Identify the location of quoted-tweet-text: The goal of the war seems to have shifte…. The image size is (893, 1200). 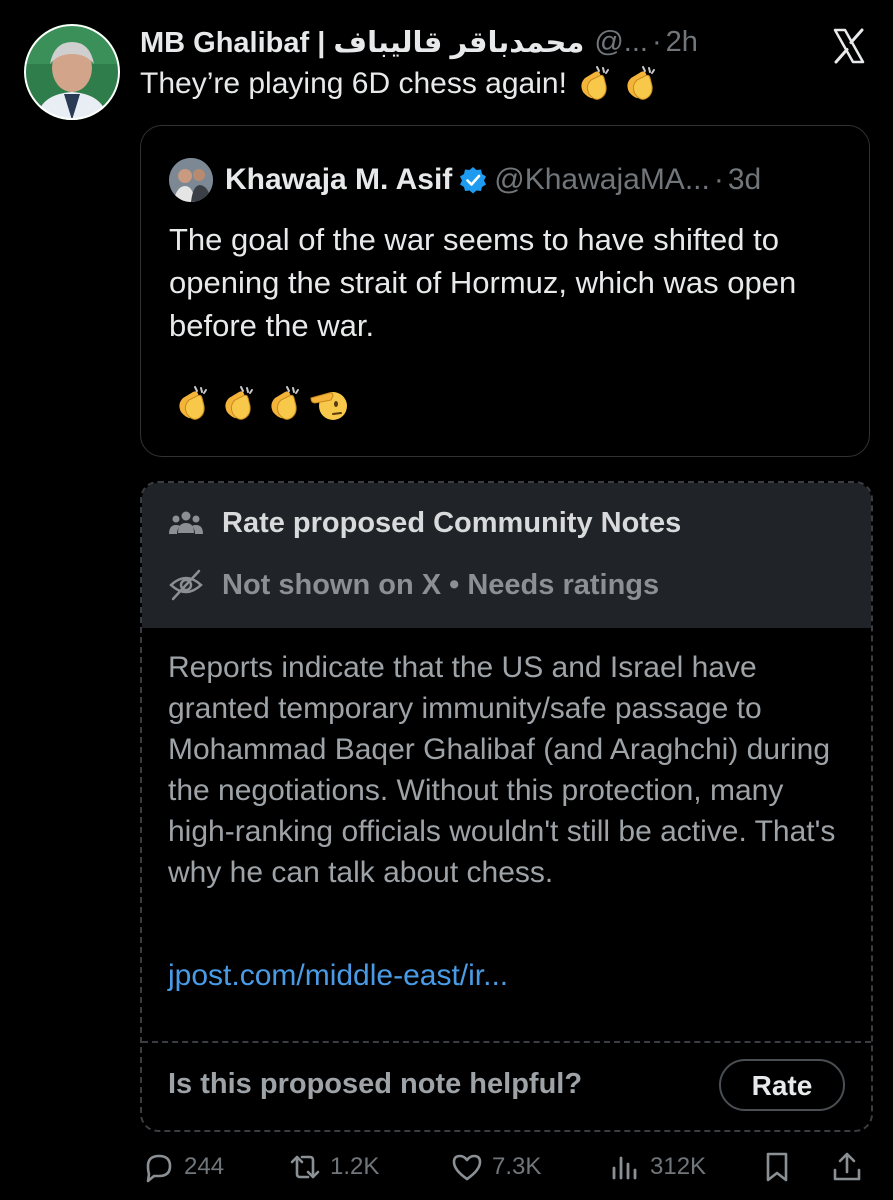
(483, 282).